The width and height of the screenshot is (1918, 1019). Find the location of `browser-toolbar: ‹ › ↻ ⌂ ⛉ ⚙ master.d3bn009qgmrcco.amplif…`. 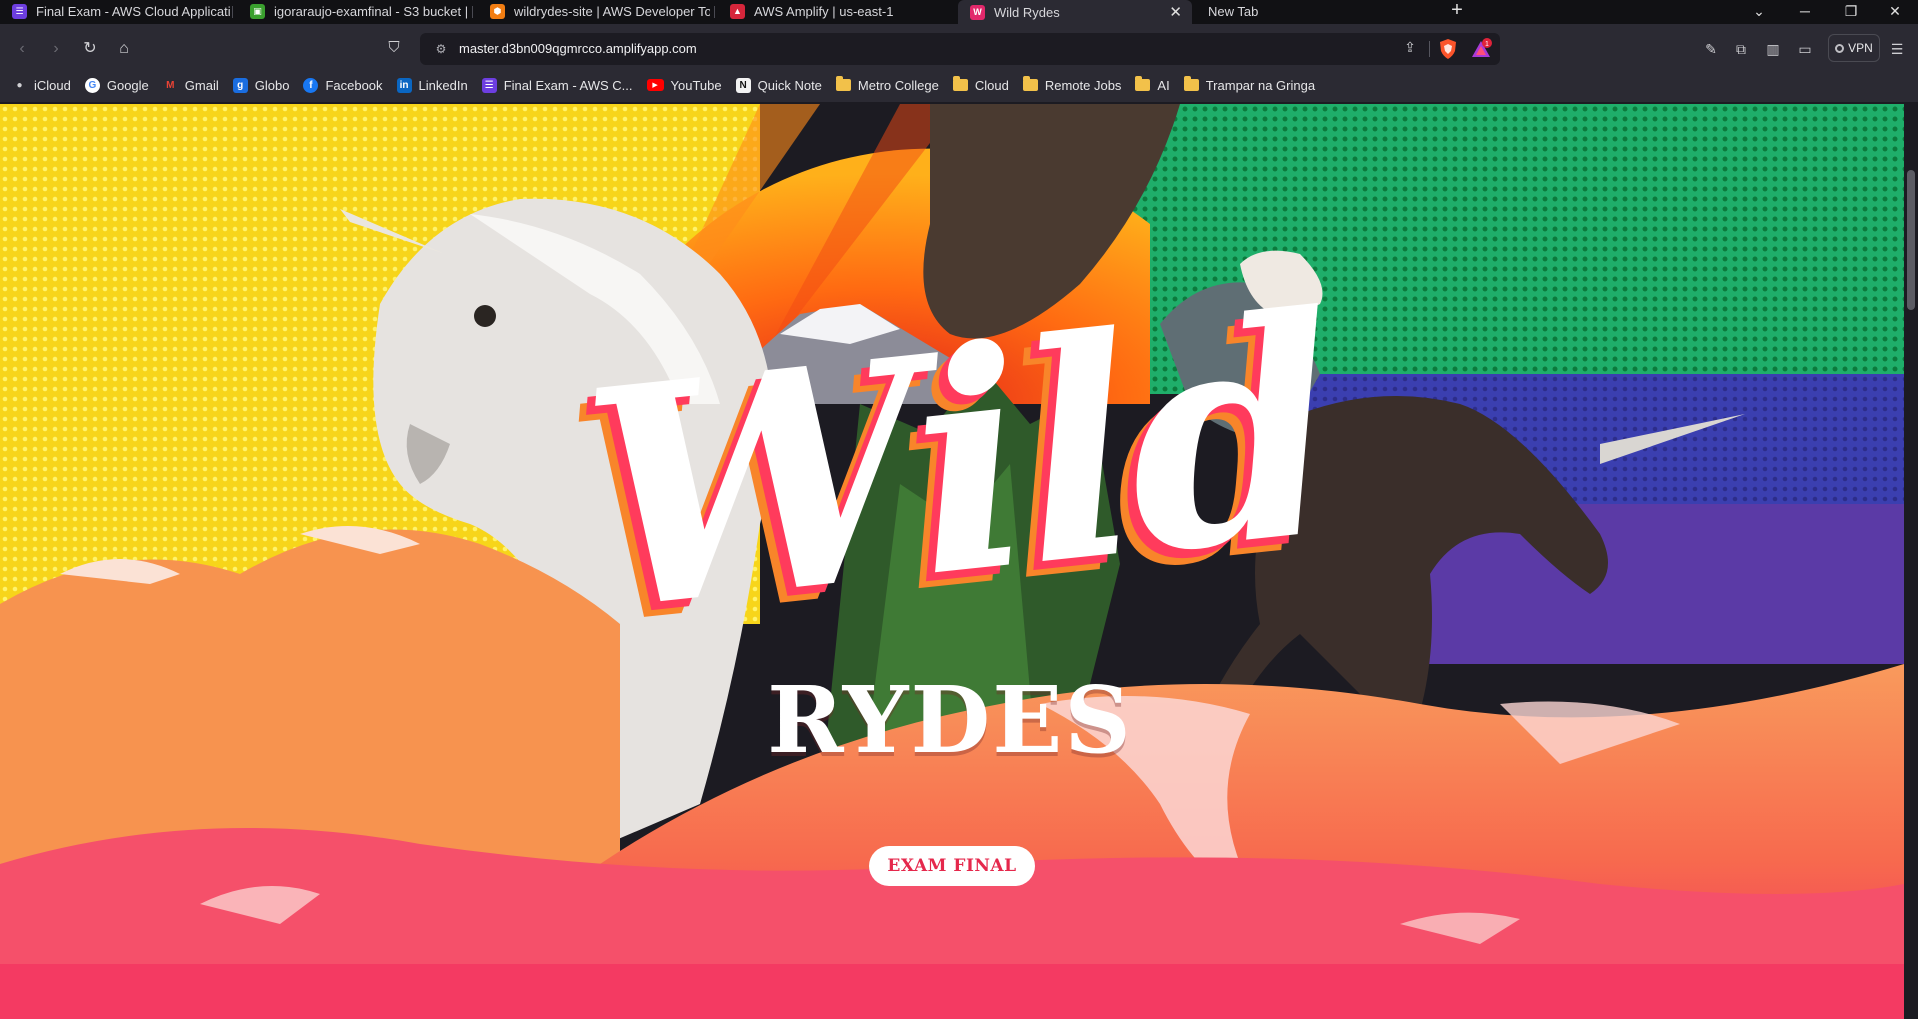

browser-toolbar: ‹ › ↻ ⌂ ⛉ ⚙ master.d3bn009qgmrcco.amplif… is located at coordinates (959, 63).